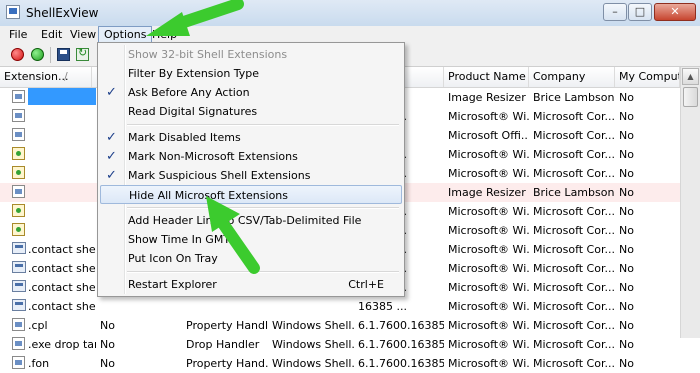 Image resolution: width=700 pixels, height=373 pixels. Describe the element at coordinates (690, 202) in the screenshot. I see `vertical-scrollbar: ▲` at that location.